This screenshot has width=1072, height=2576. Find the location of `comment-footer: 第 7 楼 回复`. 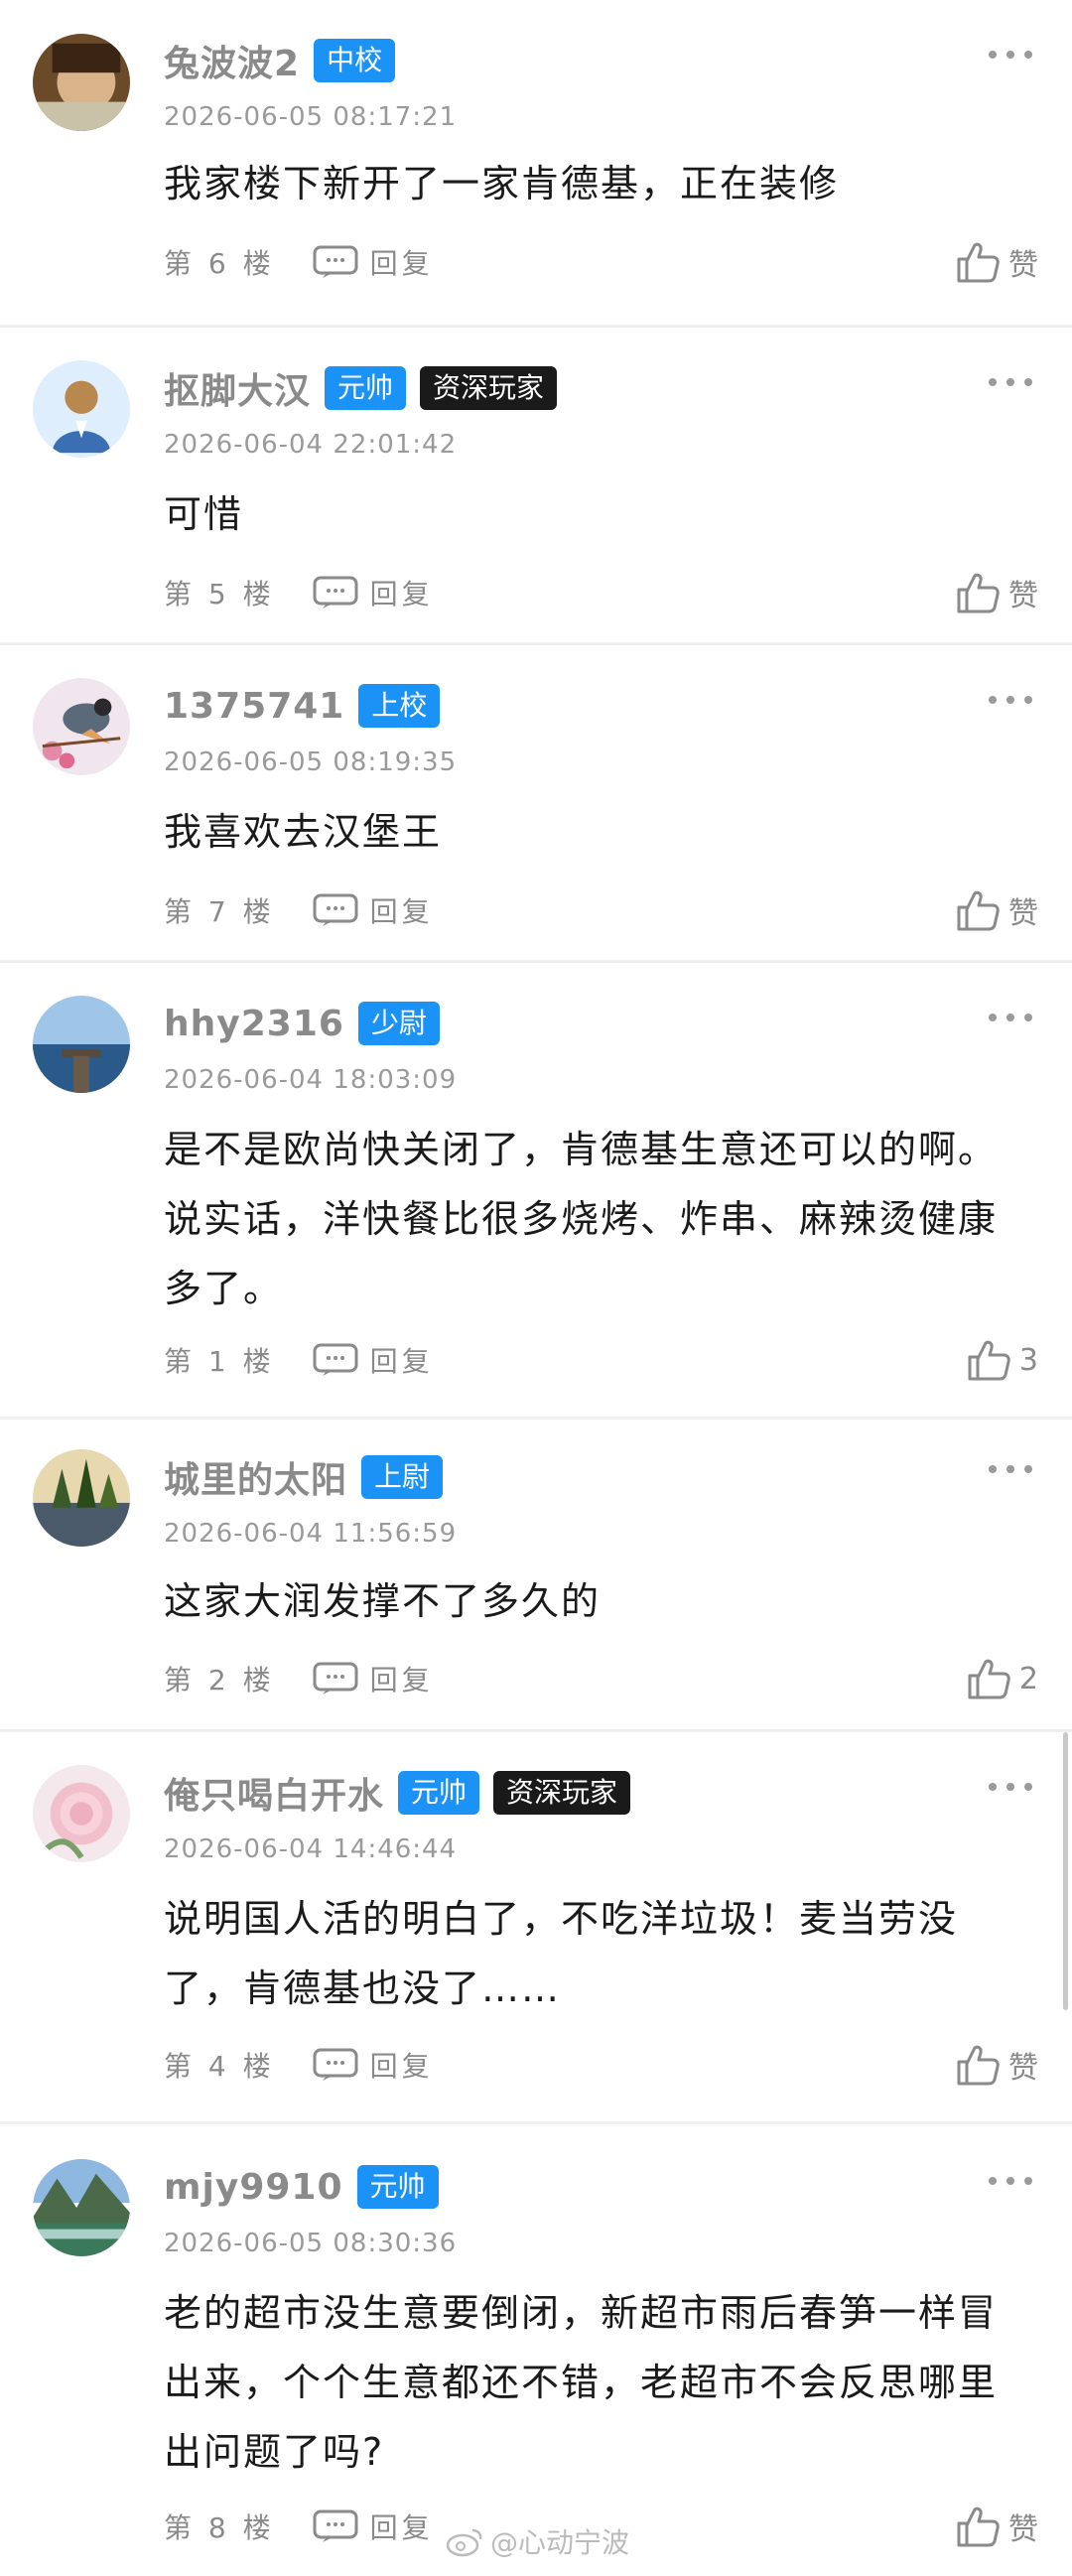

comment-footer: 第 7 楼 回复 is located at coordinates (299, 910).